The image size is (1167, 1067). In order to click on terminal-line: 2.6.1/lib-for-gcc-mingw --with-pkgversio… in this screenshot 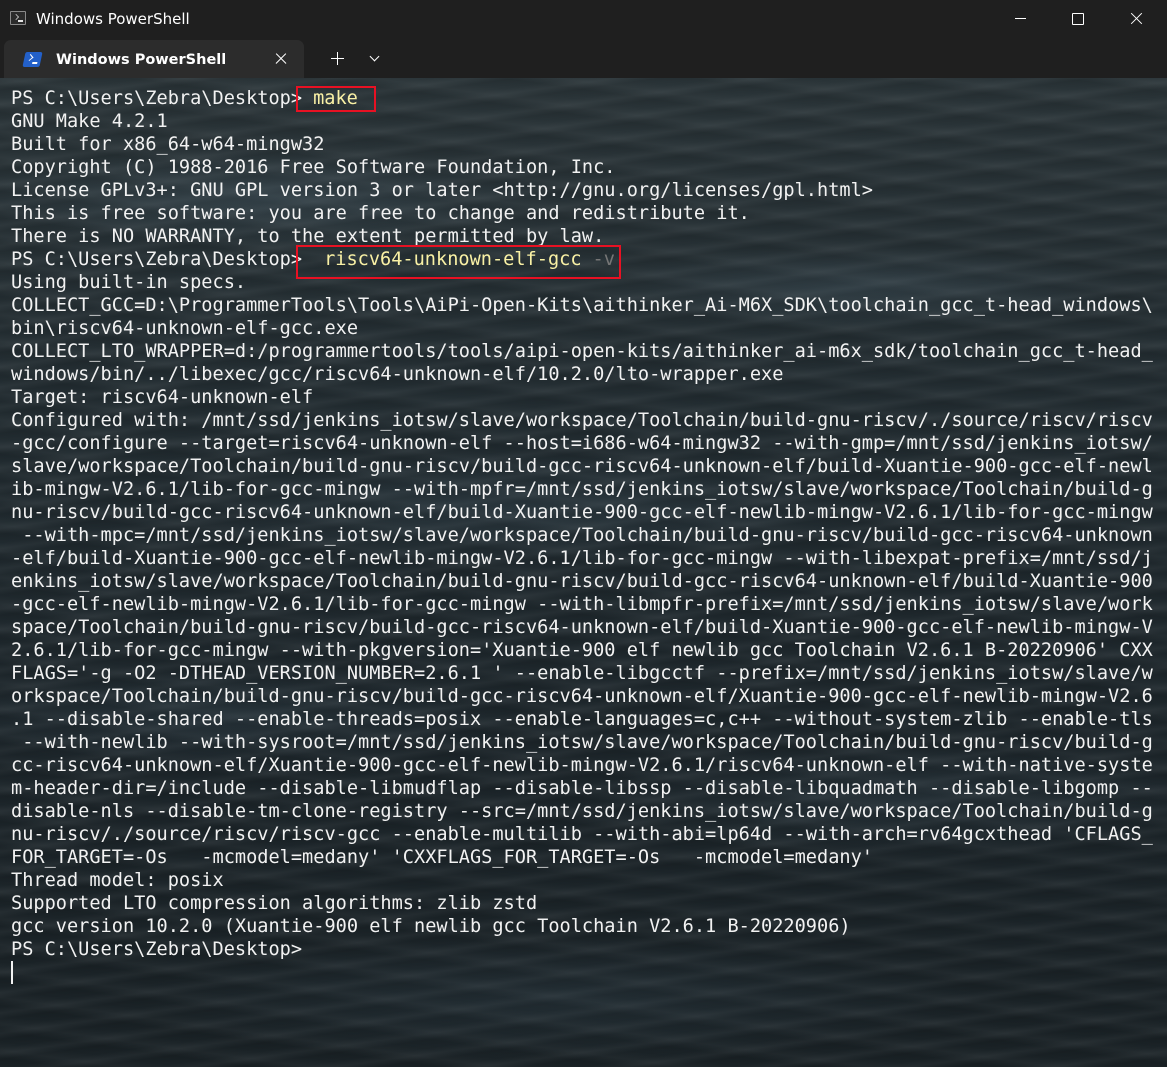, I will do `click(582, 650)`.